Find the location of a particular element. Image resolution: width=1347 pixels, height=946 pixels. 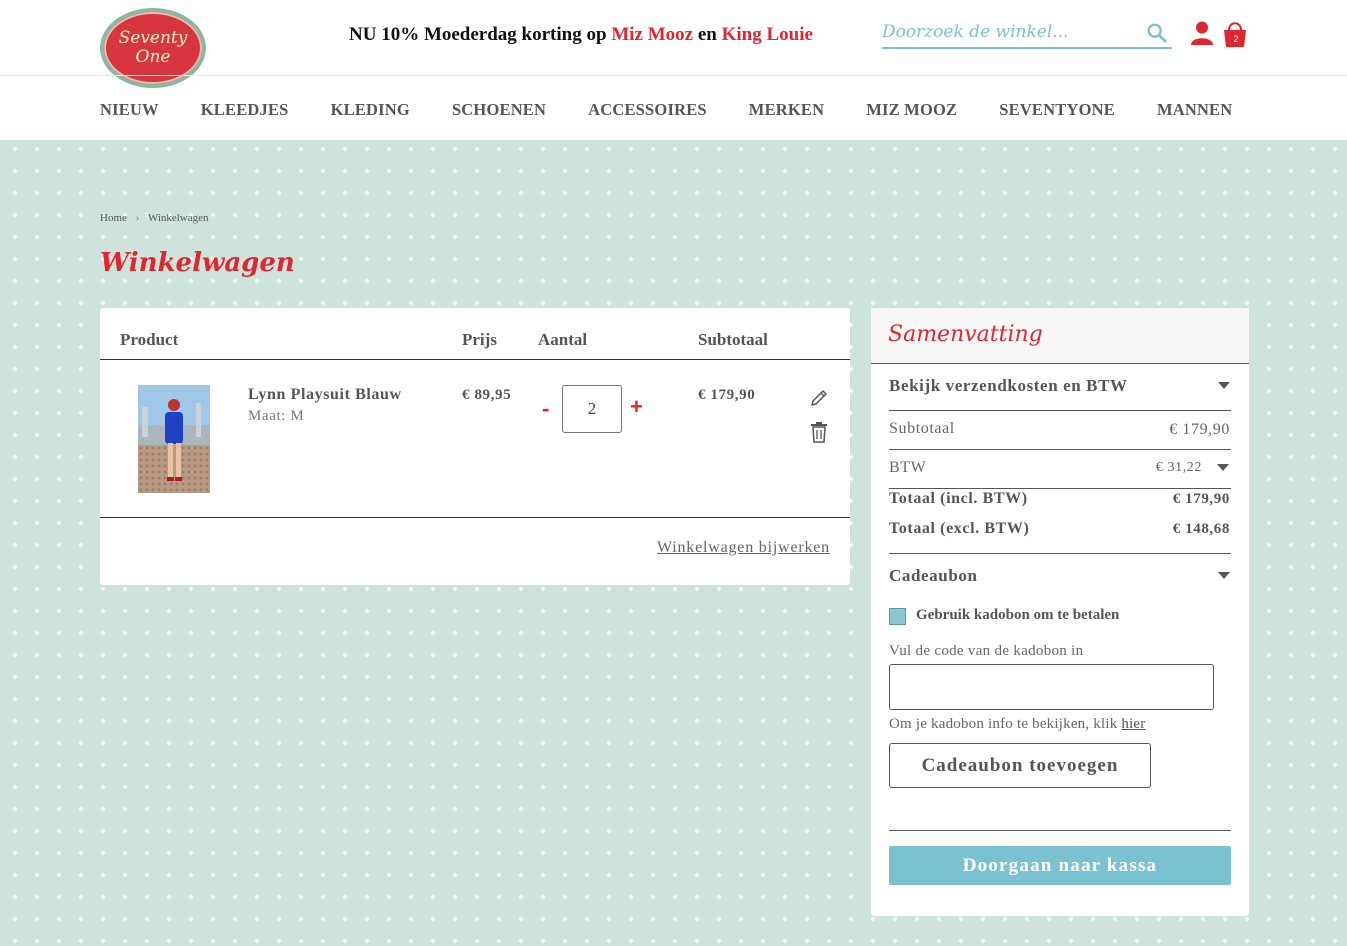

promo-brand-miz-mooz: Miz Mooz is located at coordinates (652, 34).